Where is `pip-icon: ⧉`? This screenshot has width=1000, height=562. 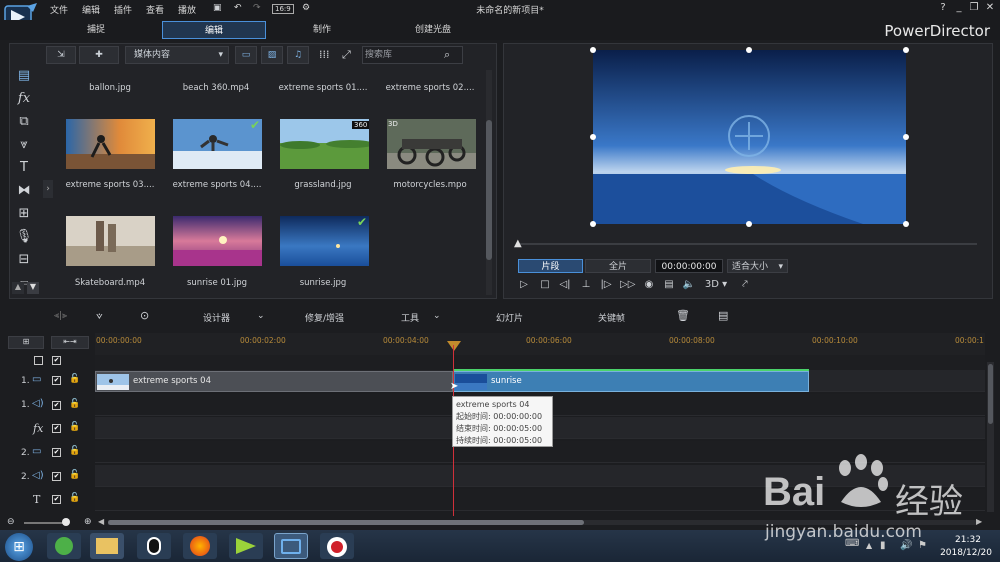
pip-icon: ⧉ is located at coordinates (24, 122).